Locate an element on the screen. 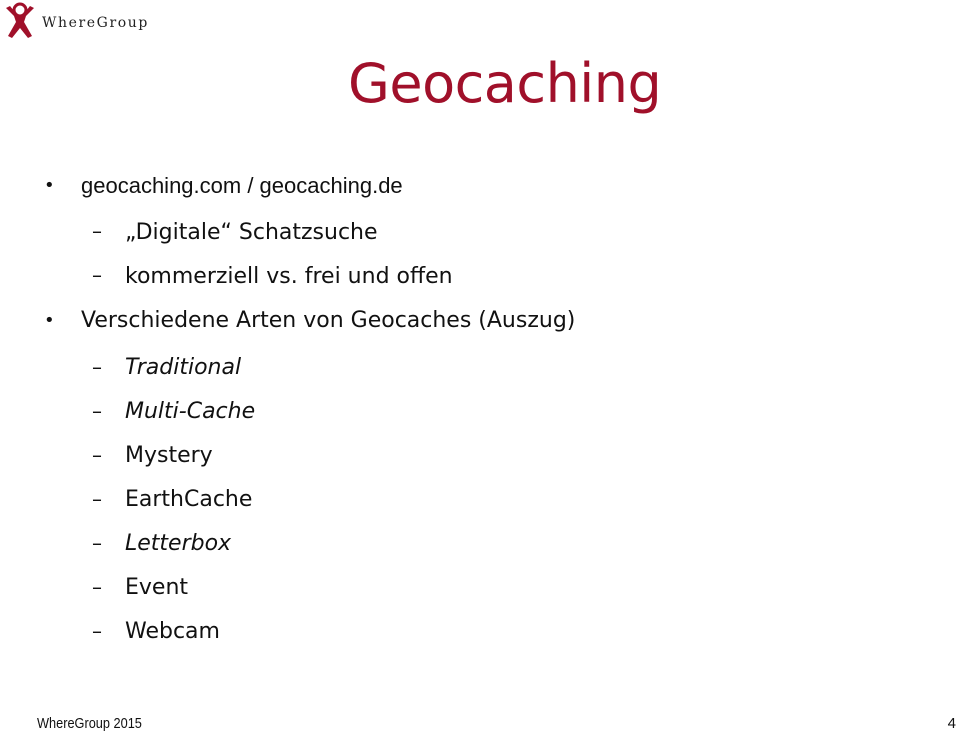 The width and height of the screenshot is (960, 737). sub-item: Multi-Cache is located at coordinates (190, 411).